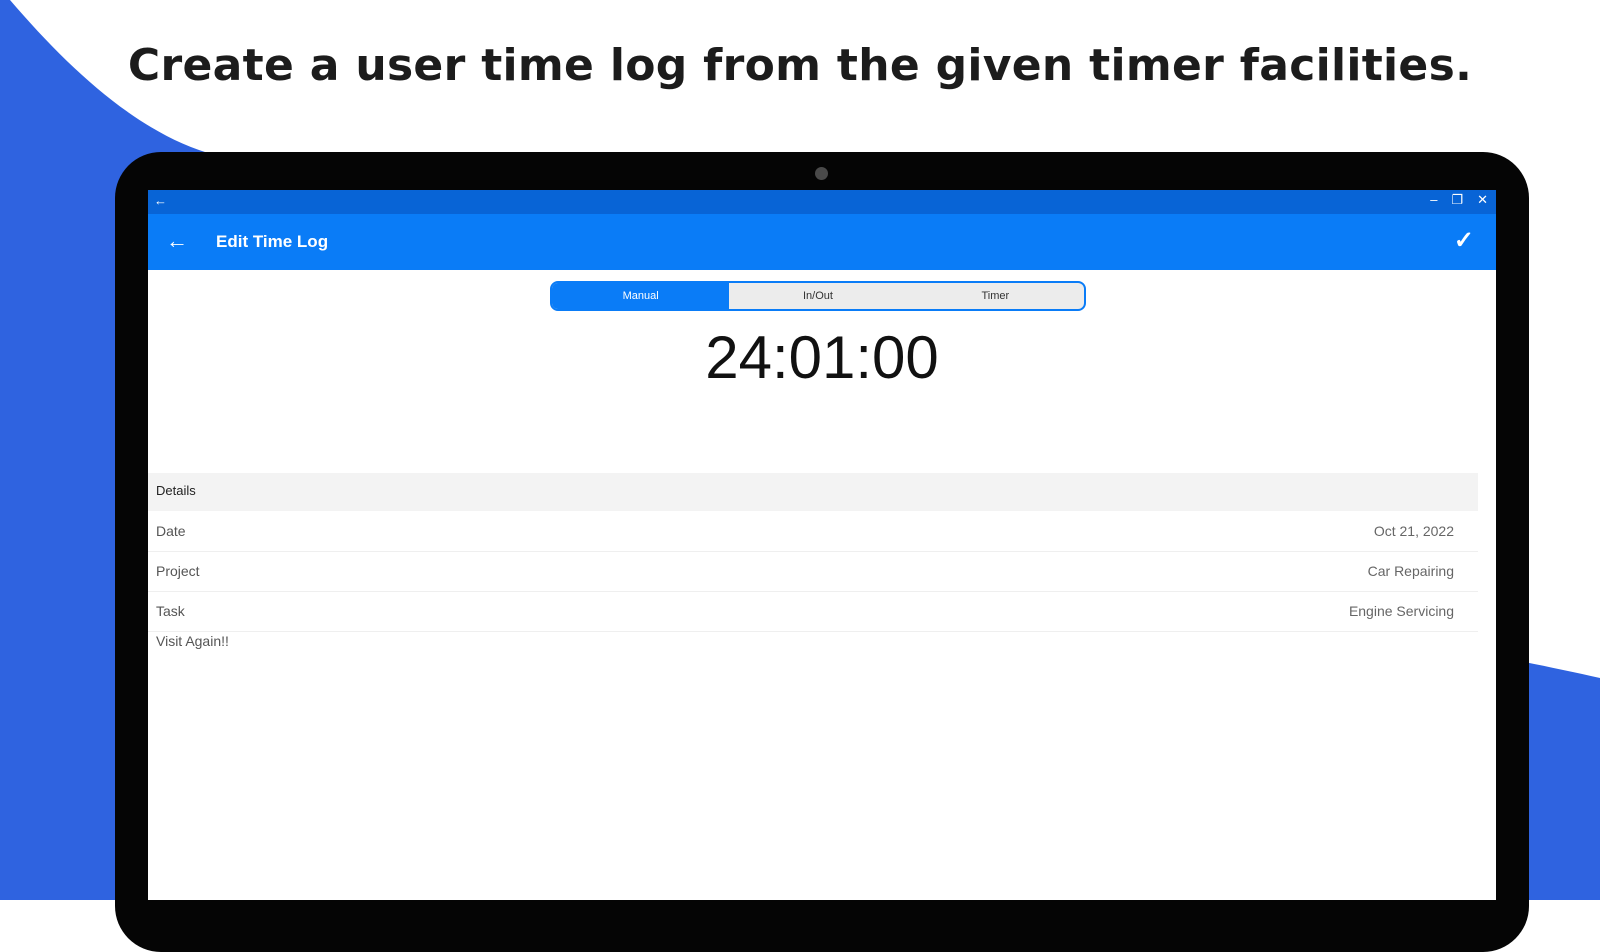  What do you see at coordinates (813, 572) in the screenshot?
I see `detail-row-project: Project Car Repairing` at bounding box center [813, 572].